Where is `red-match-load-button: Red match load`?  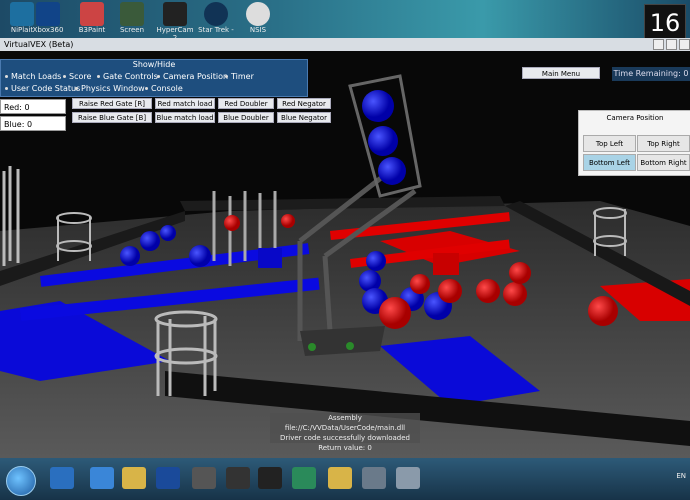
red-match-load-button: Red match load is located at coordinates (185, 103).